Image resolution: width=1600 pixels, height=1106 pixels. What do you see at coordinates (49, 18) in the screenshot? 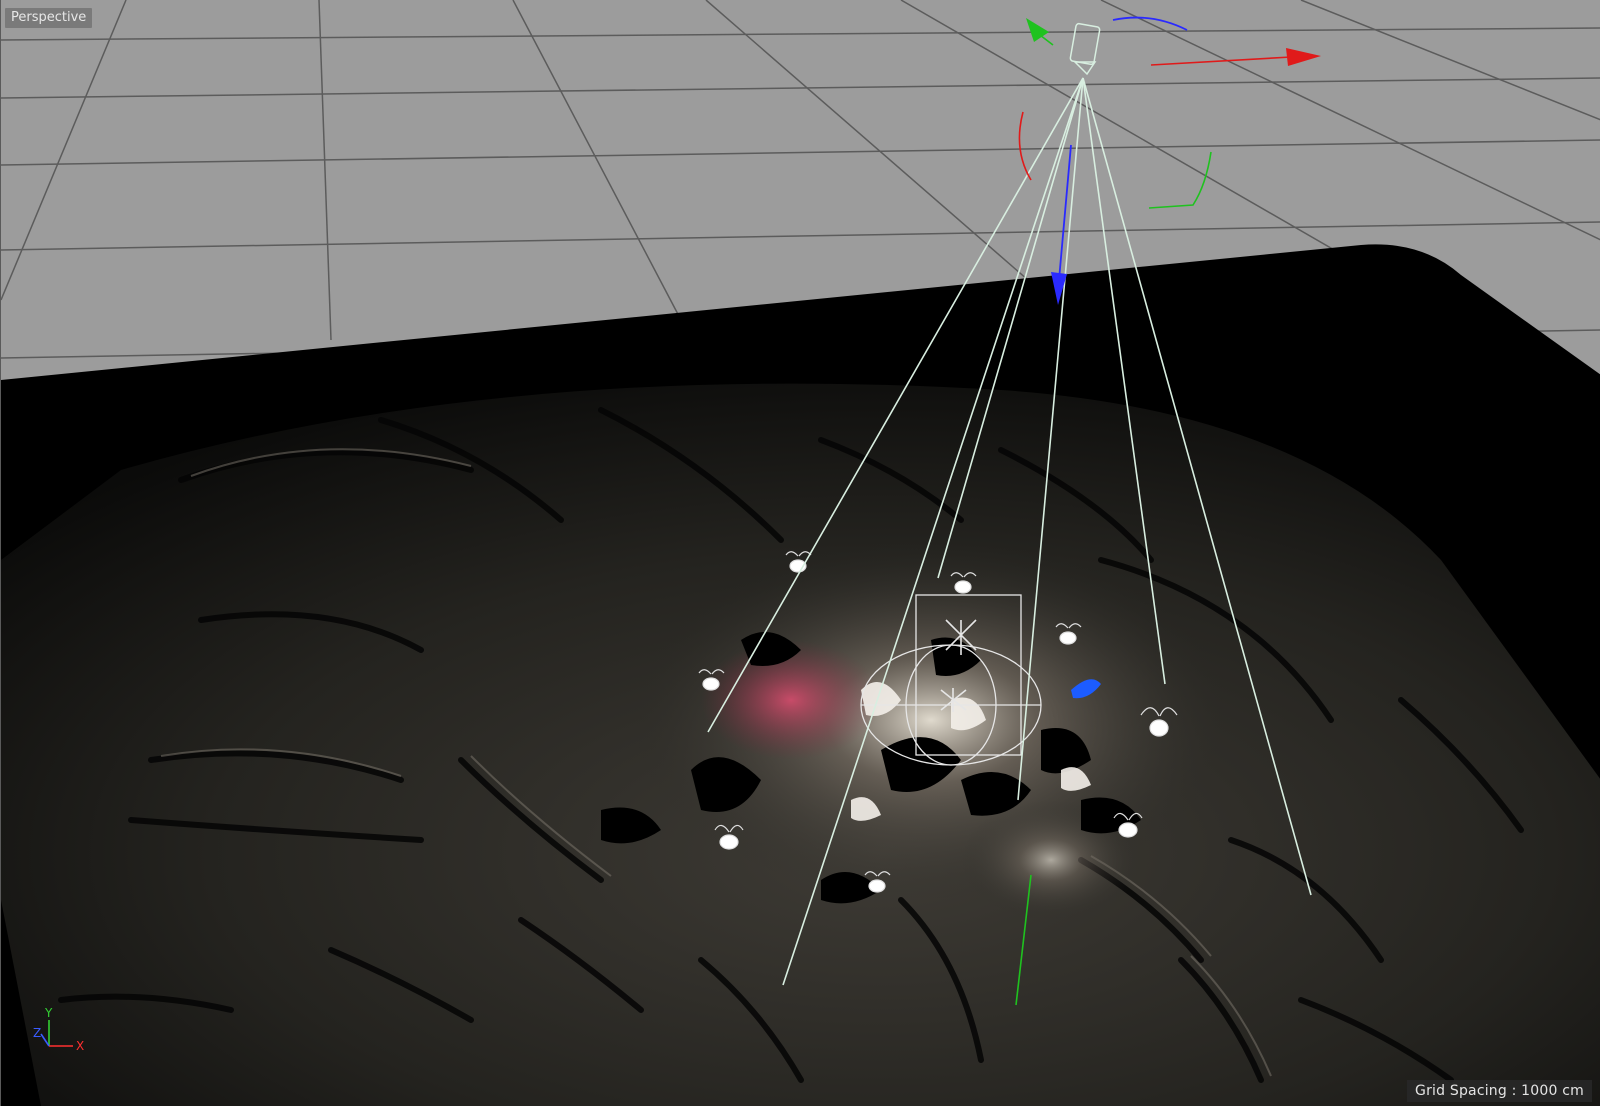
I see `view-name-label: Perspective` at bounding box center [49, 18].